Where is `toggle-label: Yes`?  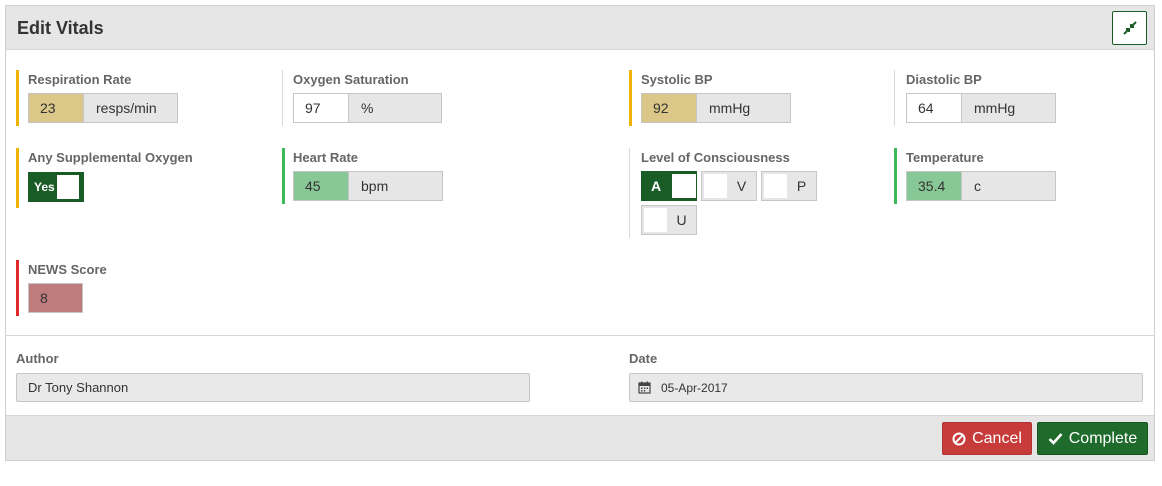 toggle-label: Yes is located at coordinates (44, 187).